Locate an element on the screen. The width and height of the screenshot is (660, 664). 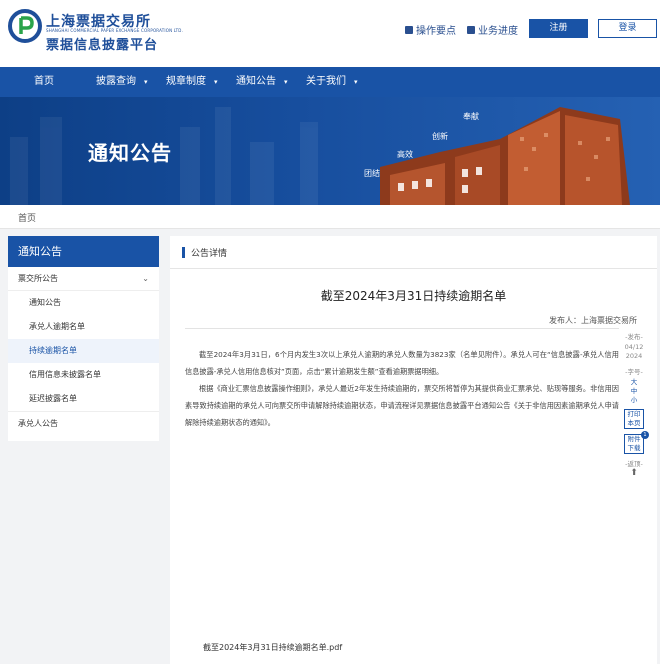
sidebar-item-exchange-notices: 票交所公告 ⌄ is located at coordinates (83, 279).